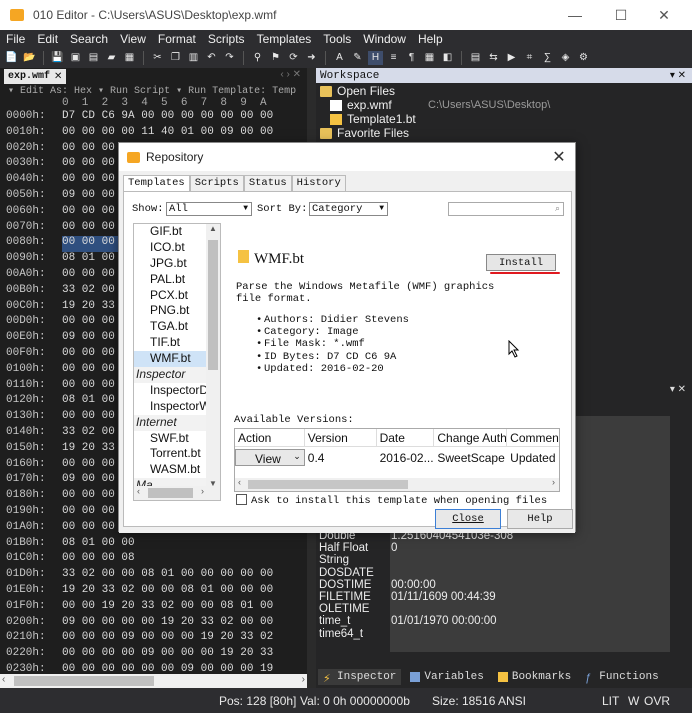 This screenshot has width=692, height=713. Describe the element at coordinates (348, 209) in the screenshot. I see `sortby-select: Category ▼` at that location.